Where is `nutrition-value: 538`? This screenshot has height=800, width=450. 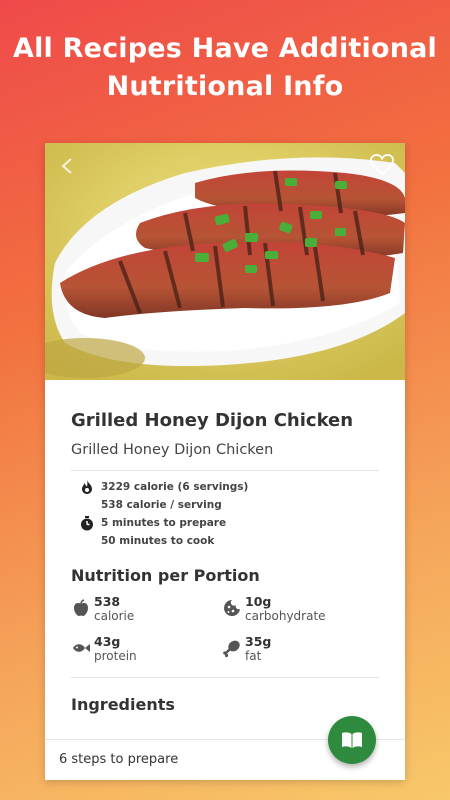
nutrition-value: 538 is located at coordinates (107, 601).